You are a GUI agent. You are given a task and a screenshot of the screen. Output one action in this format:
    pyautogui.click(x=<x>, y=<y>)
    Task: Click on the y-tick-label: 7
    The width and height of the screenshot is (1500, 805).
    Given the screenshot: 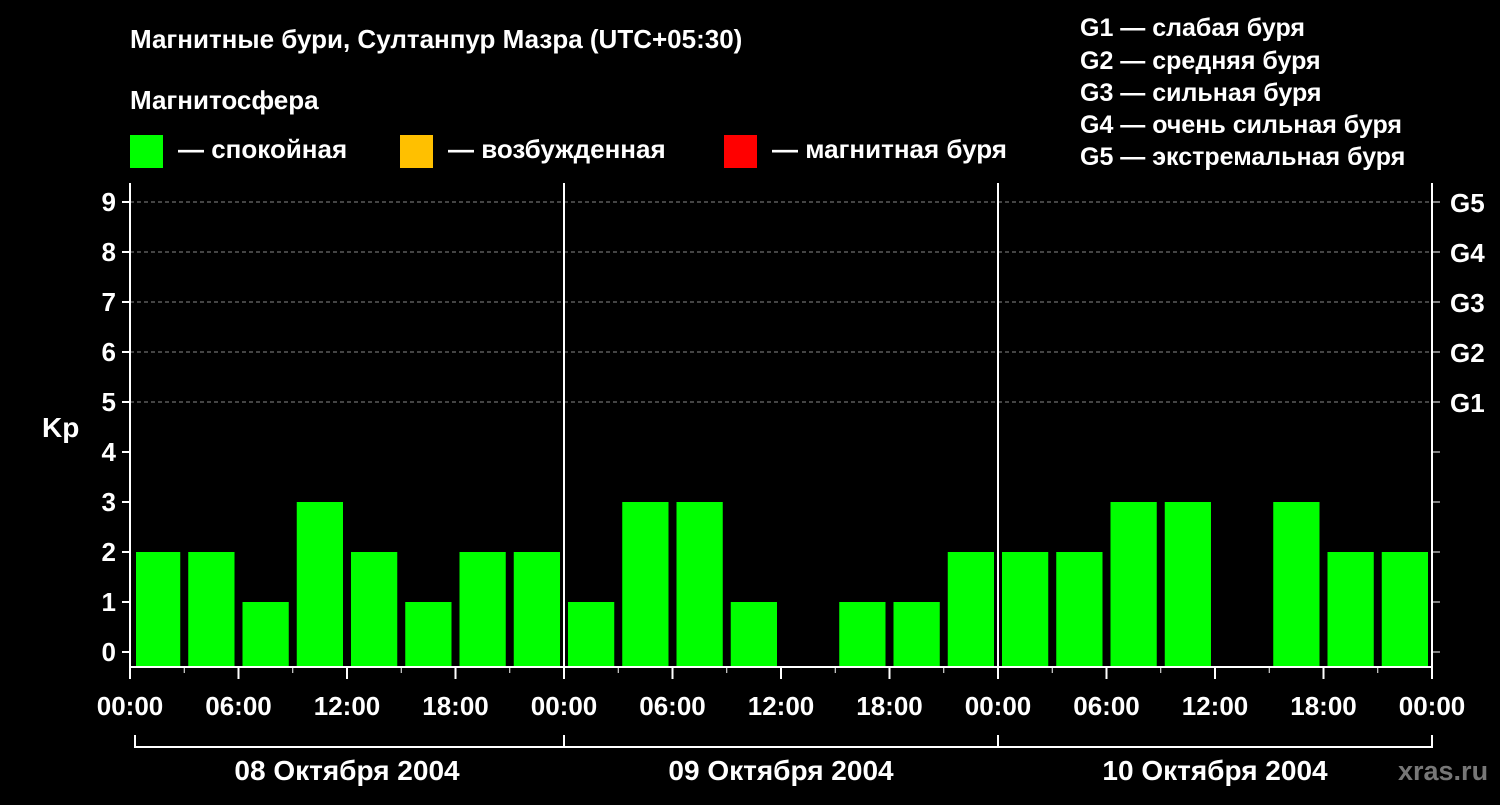 What is the action you would take?
    pyautogui.click(x=109, y=302)
    